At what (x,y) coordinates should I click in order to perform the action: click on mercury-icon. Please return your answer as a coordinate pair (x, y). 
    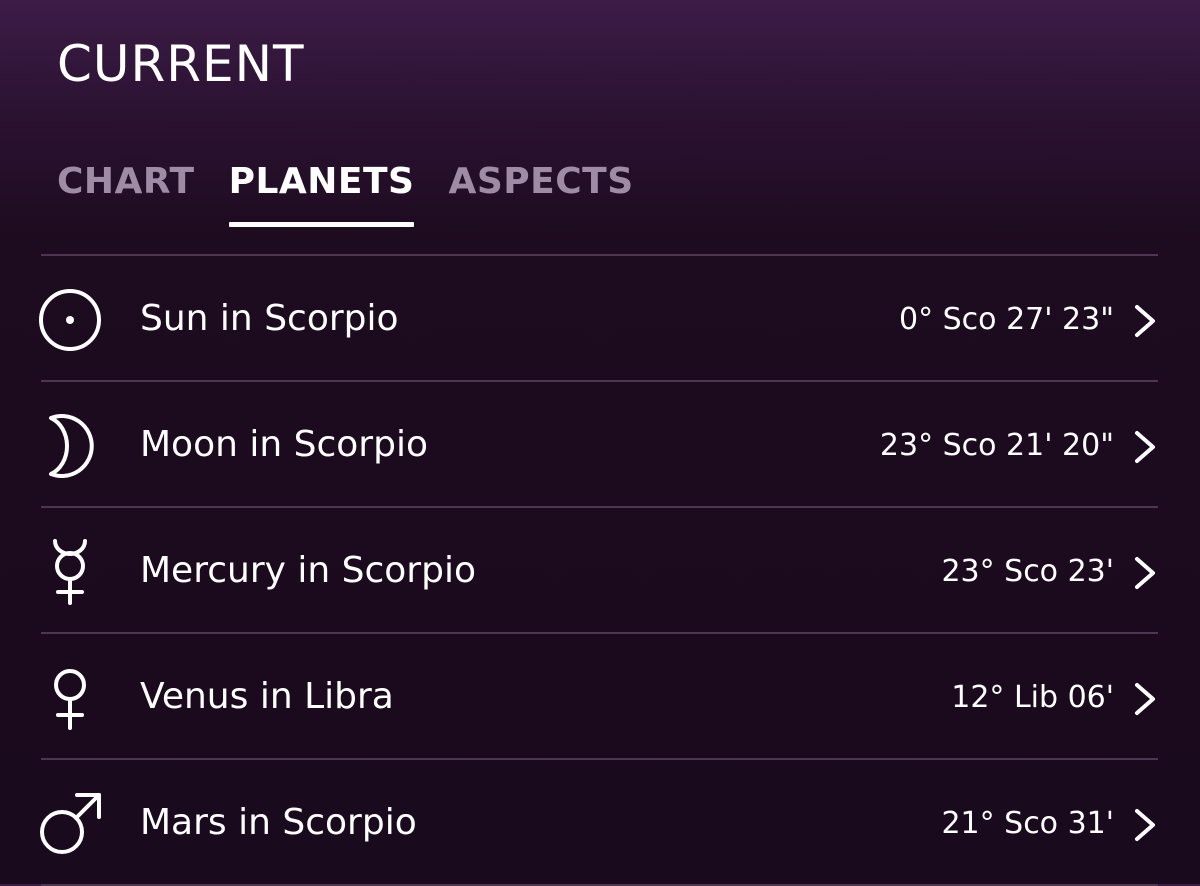
    Looking at the image, I should click on (70, 572).